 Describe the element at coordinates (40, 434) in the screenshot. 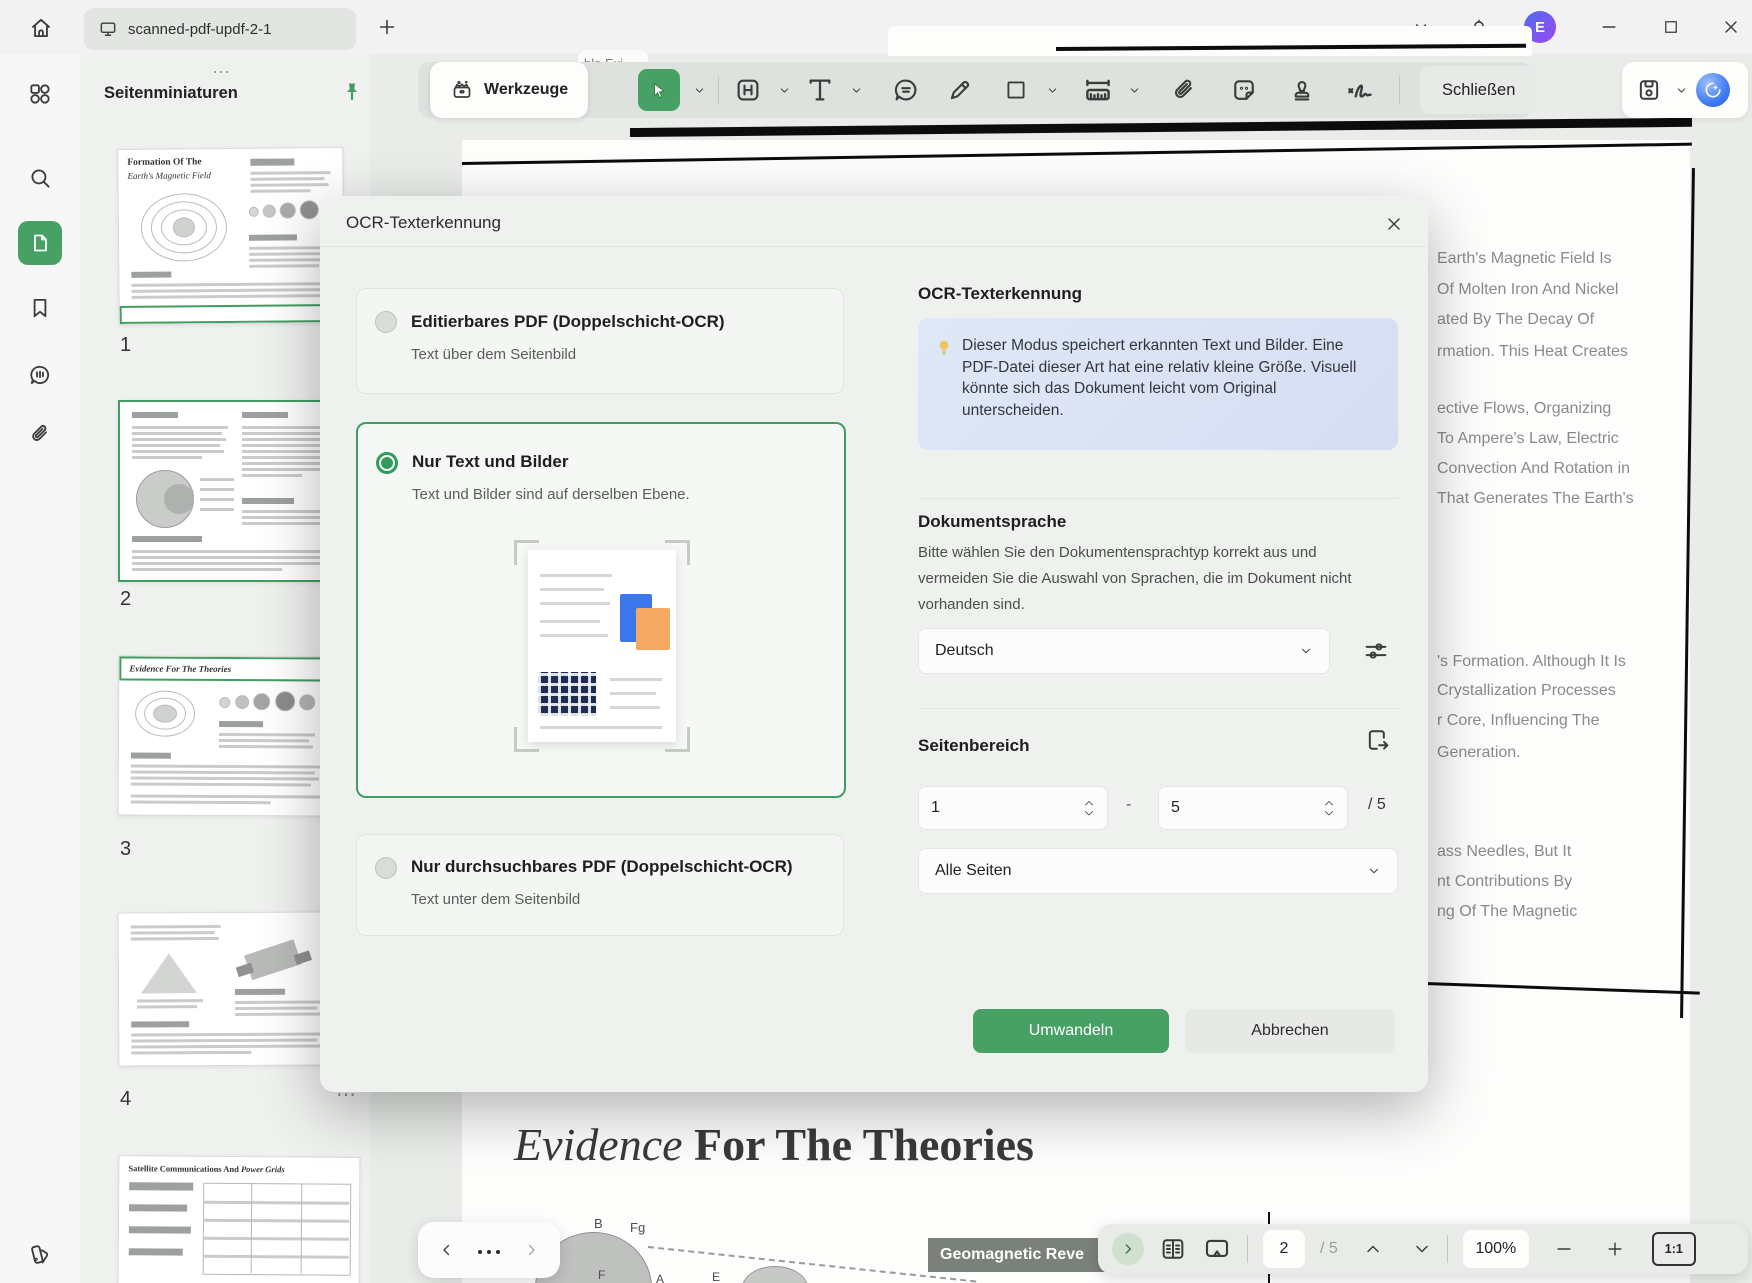

I see `sidebar-item-attachments` at that location.